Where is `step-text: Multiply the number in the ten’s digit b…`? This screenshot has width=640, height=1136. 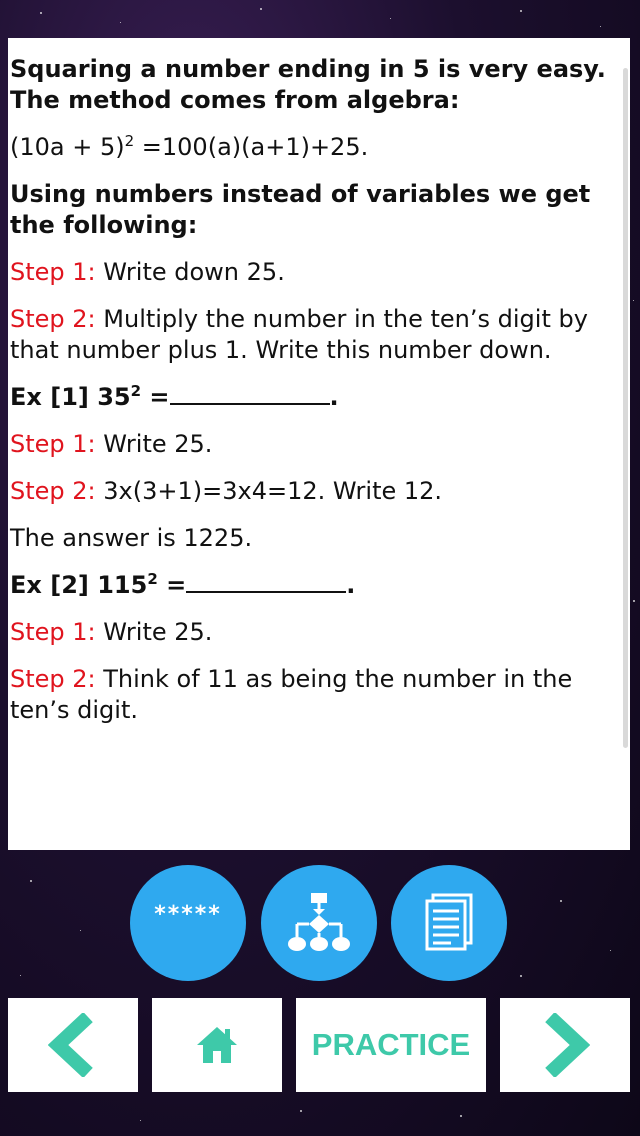 step-text: Multiply the number in the ten’s digit b… is located at coordinates (299, 334).